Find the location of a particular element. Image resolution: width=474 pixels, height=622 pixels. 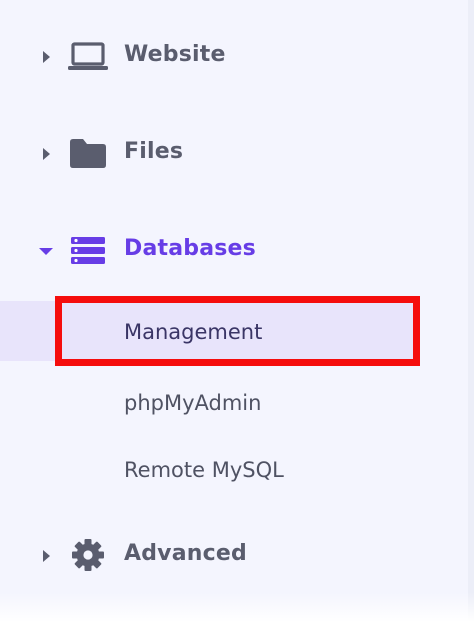

sidebar-item-website: Website is located at coordinates (220, 56).